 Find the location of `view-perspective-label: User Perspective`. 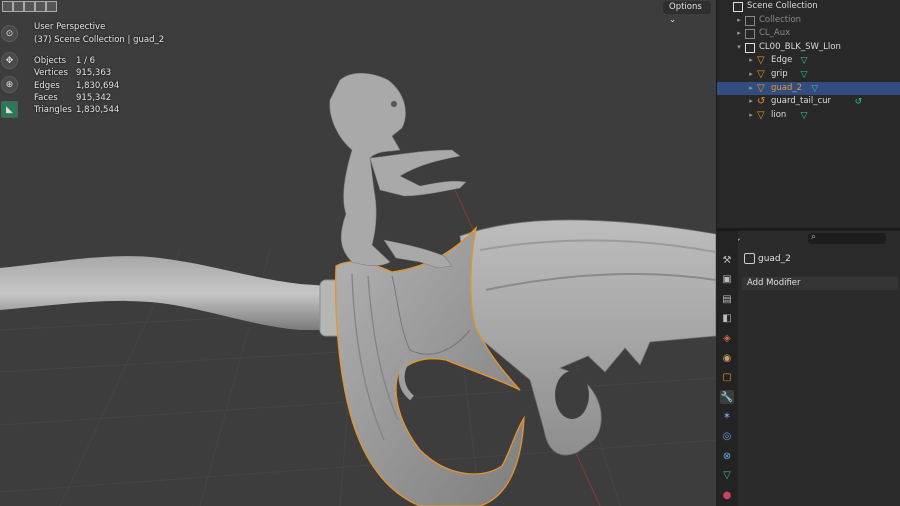

view-perspective-label: User Perspective is located at coordinates (70, 27).